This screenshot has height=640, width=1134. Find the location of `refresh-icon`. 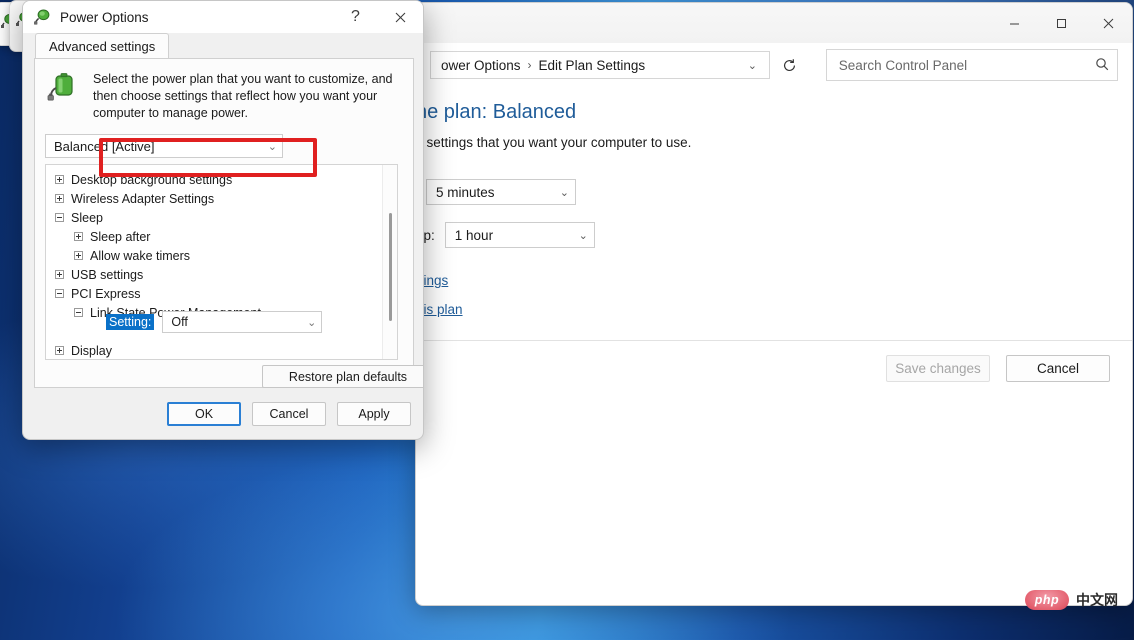

refresh-icon is located at coordinates (790, 64).